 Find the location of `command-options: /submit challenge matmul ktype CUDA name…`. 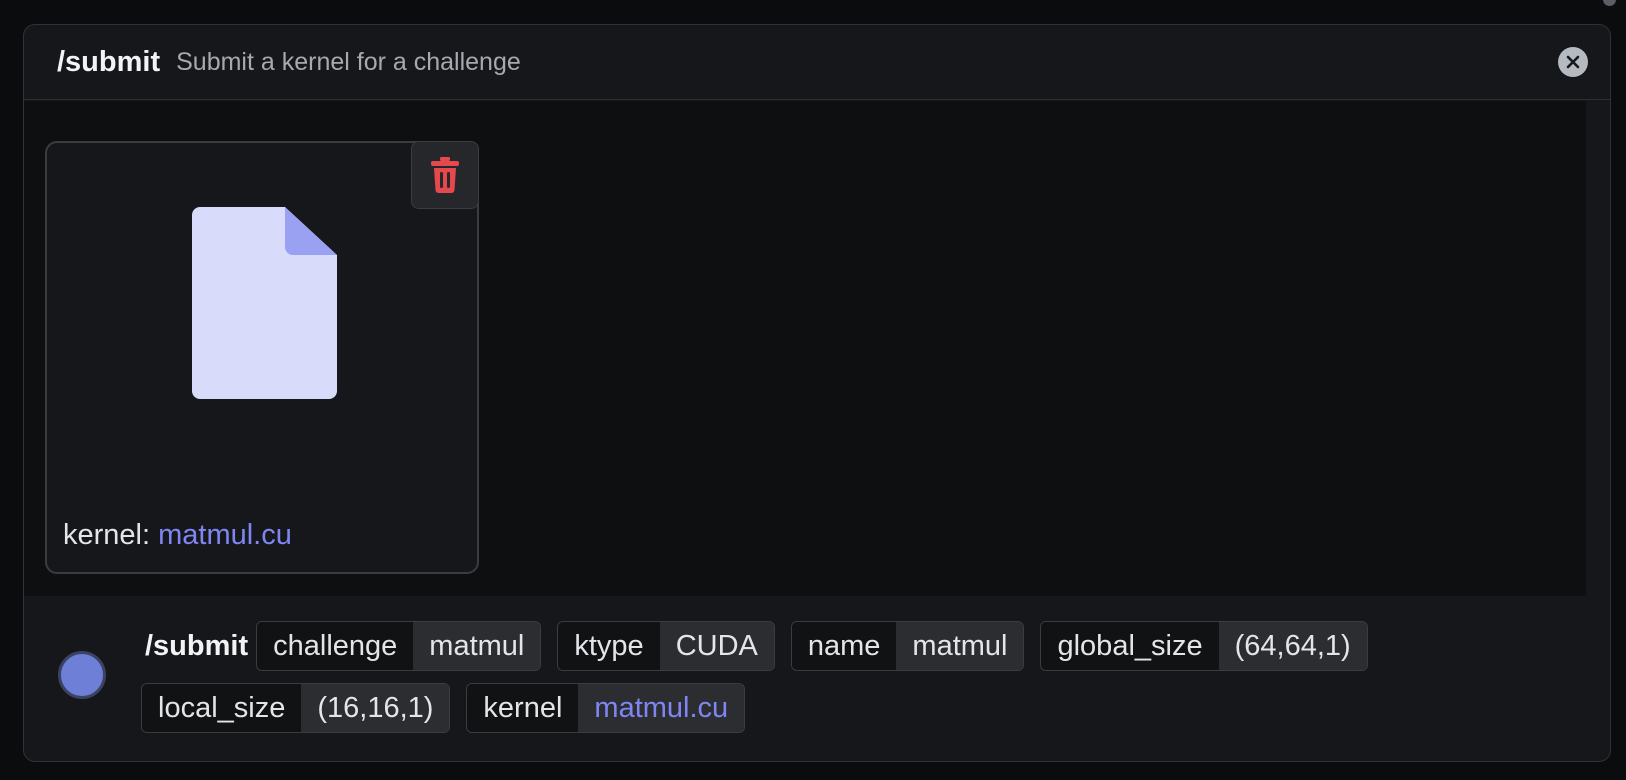

command-options: /submit challenge matmul ktype CUDA name… is located at coordinates (861, 677).